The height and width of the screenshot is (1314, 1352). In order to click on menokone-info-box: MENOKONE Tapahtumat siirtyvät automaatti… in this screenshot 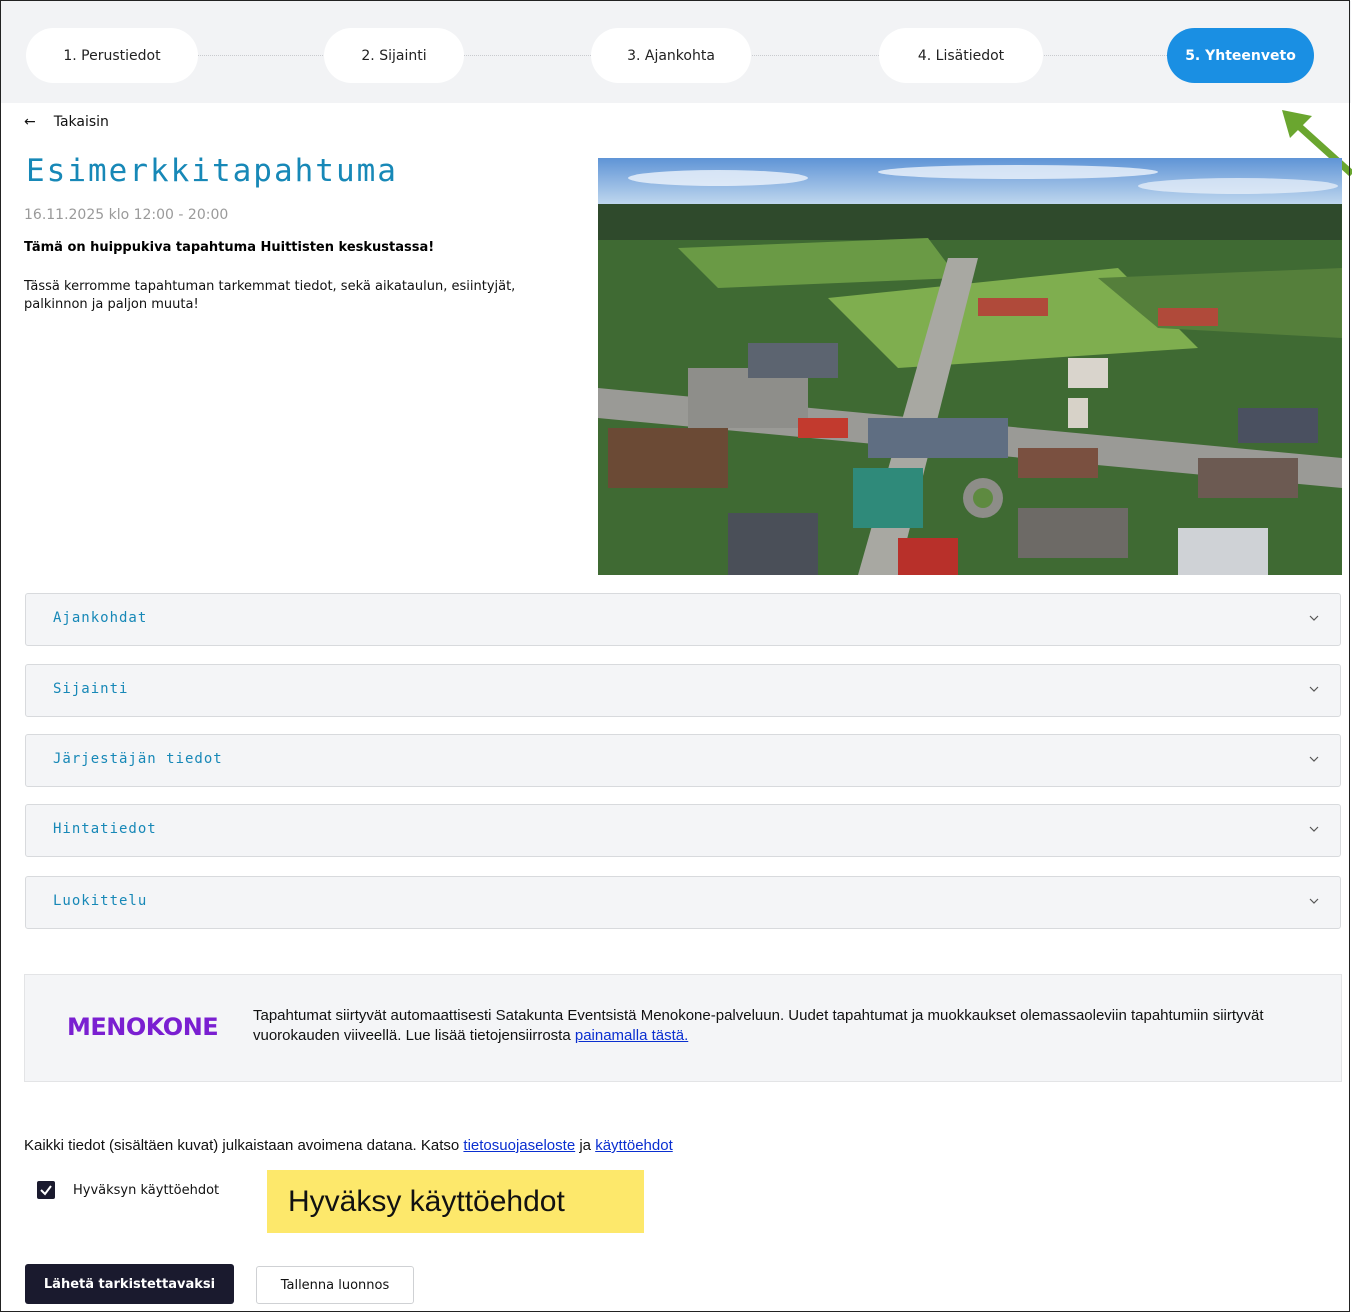, I will do `click(683, 1028)`.